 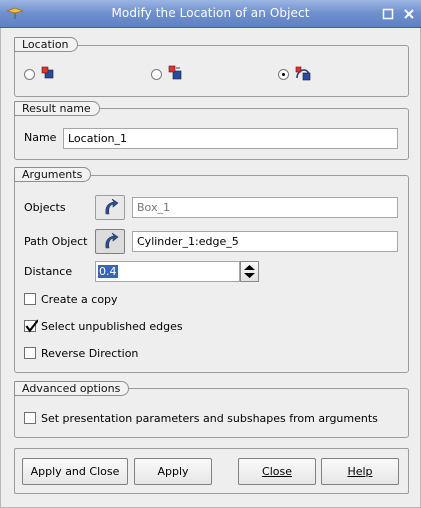 I want to click on apply-and-close-label: Apply and Close, so click(x=75, y=471).